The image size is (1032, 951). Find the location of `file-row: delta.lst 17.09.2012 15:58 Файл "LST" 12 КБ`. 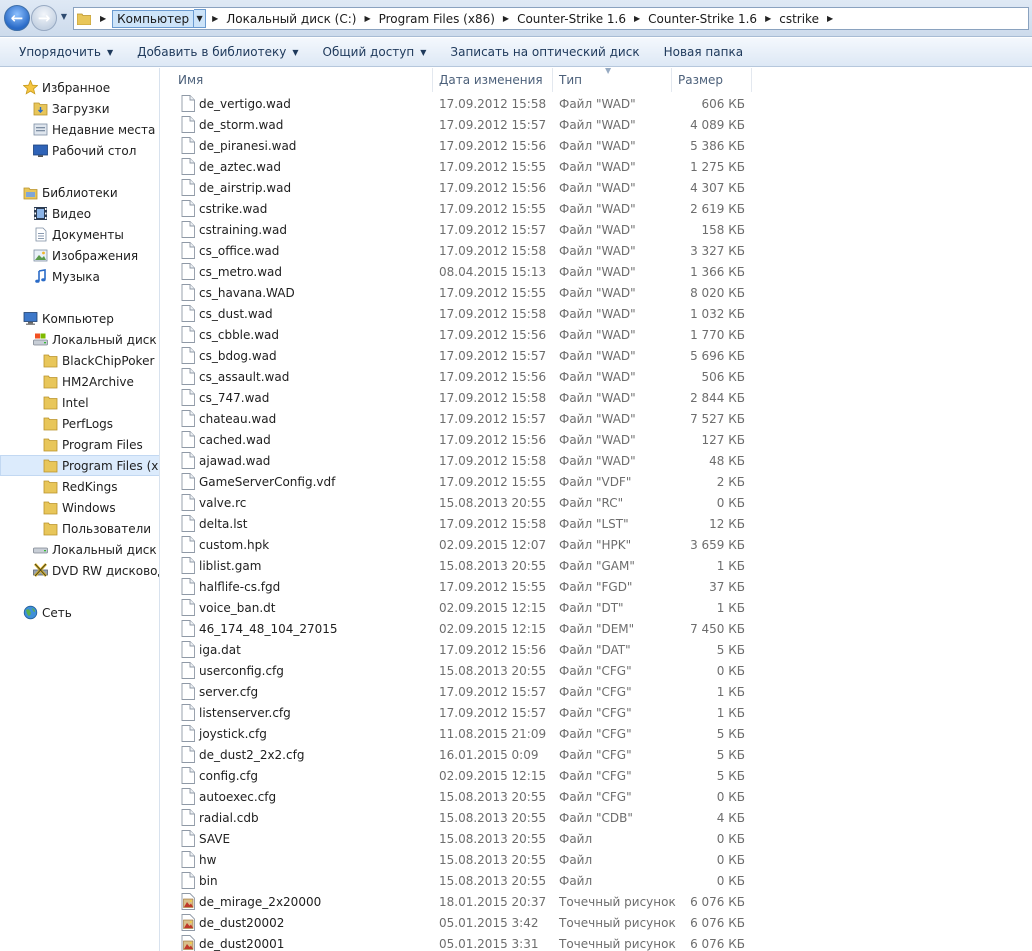

file-row: delta.lst 17.09.2012 15:58 Файл "LST" 12 КБ is located at coordinates (461, 523).